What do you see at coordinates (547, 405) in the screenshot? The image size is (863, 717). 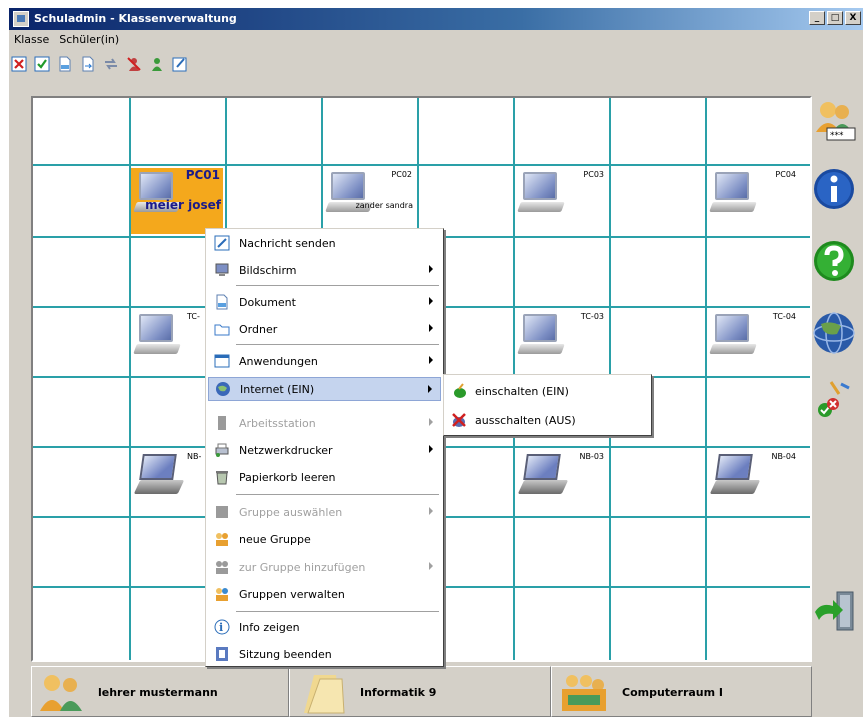 I see `internet-submenu: einschalten (EIN) ausschalten (AUS)` at bounding box center [547, 405].